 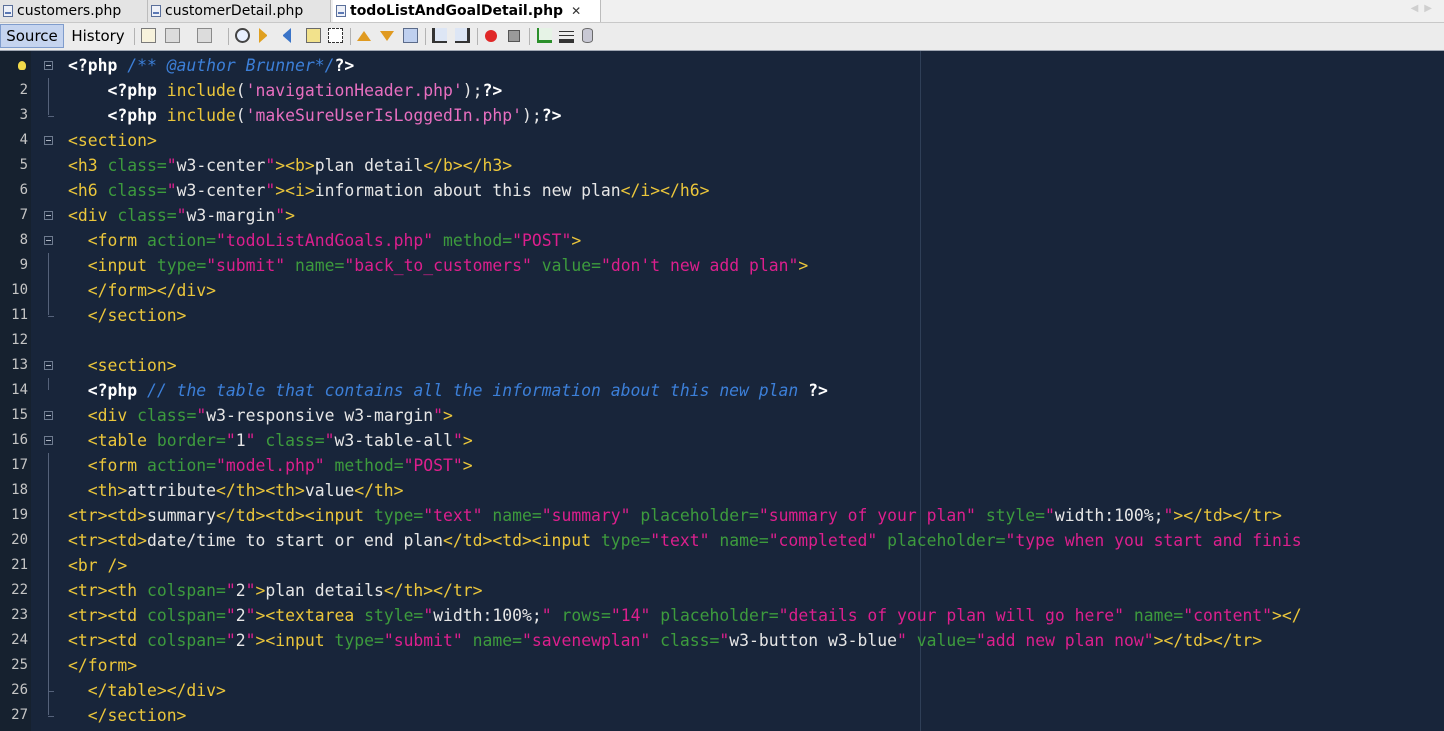 What do you see at coordinates (290, 640) in the screenshot?
I see `code-token: ><input` at bounding box center [290, 640].